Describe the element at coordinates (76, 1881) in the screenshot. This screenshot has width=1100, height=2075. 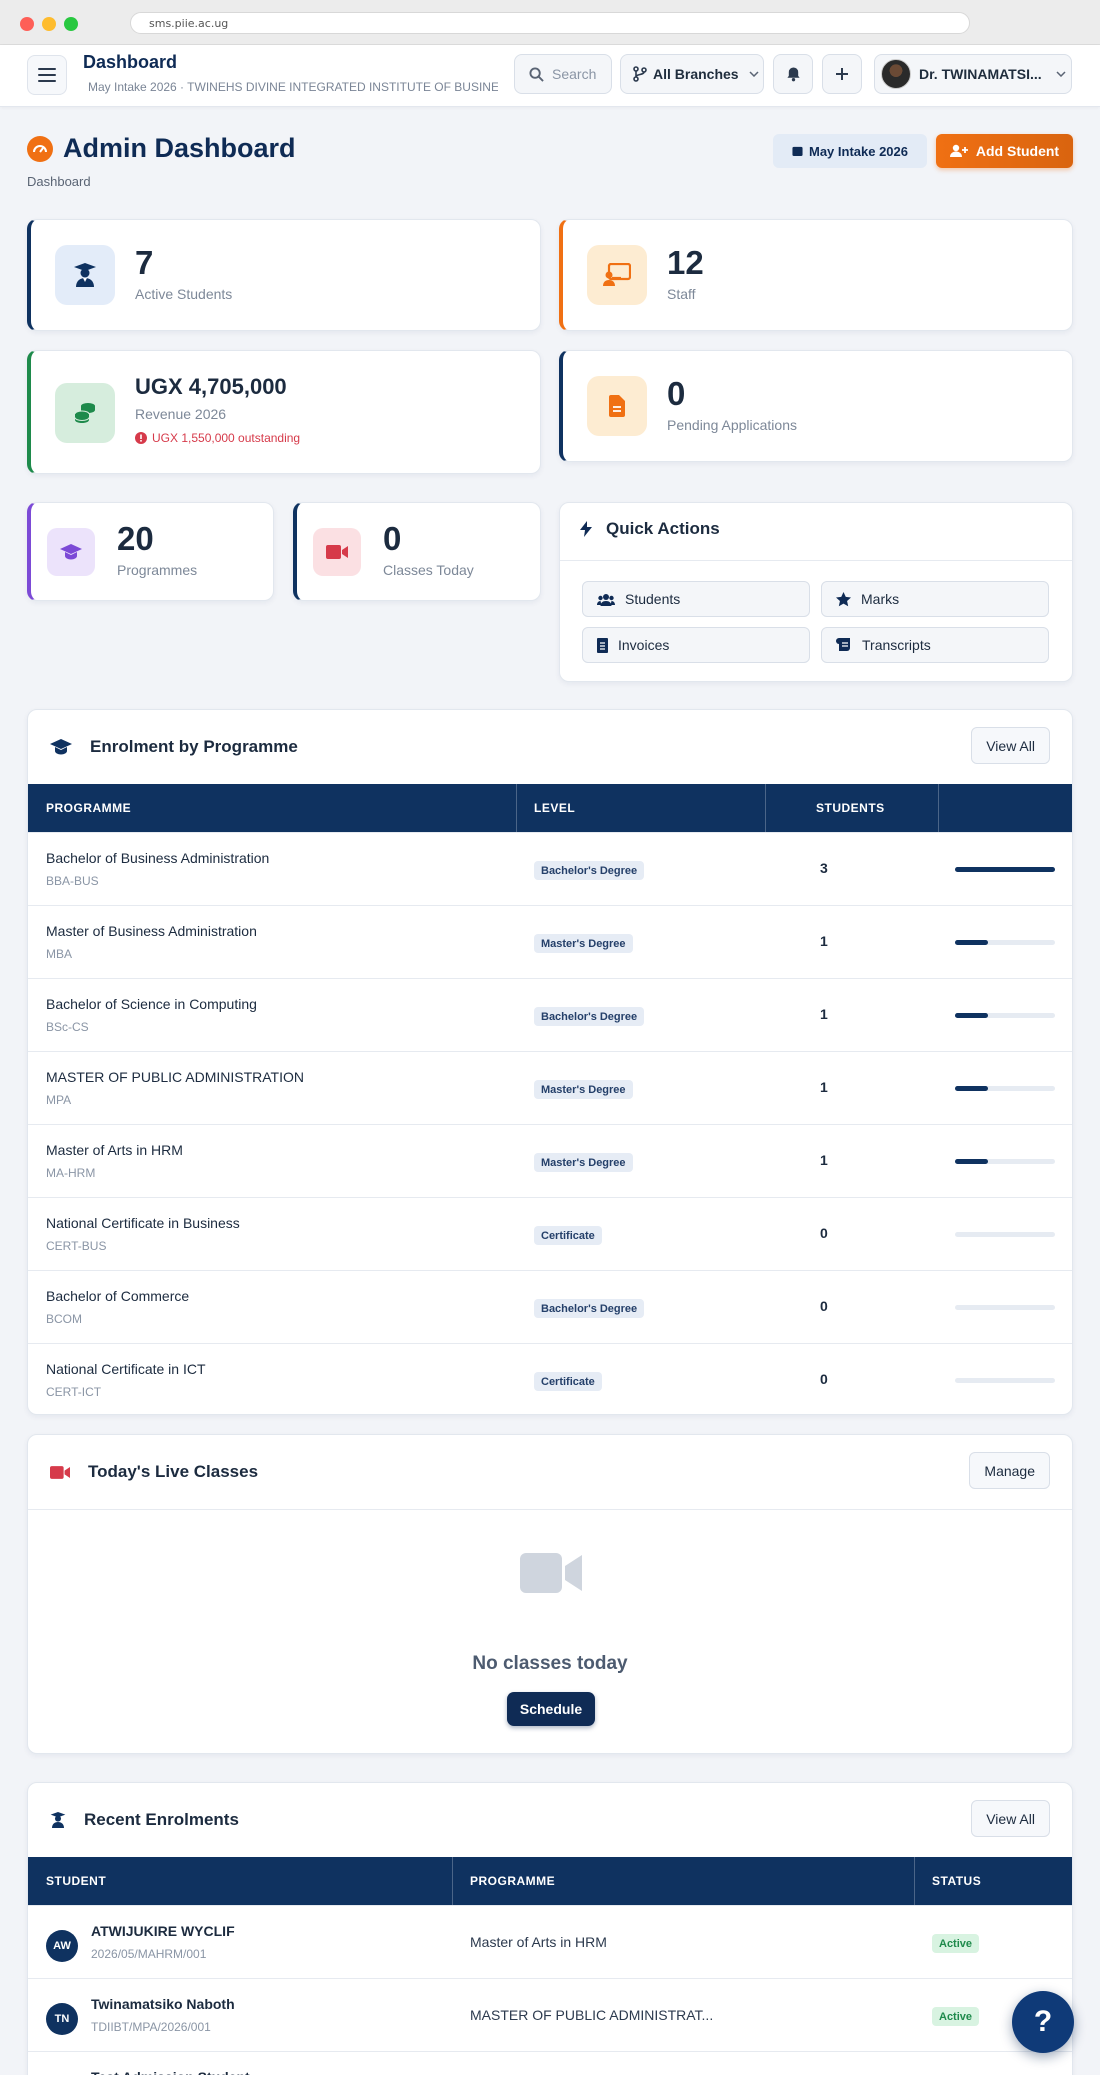
I see `col-student: STUDENT` at that location.